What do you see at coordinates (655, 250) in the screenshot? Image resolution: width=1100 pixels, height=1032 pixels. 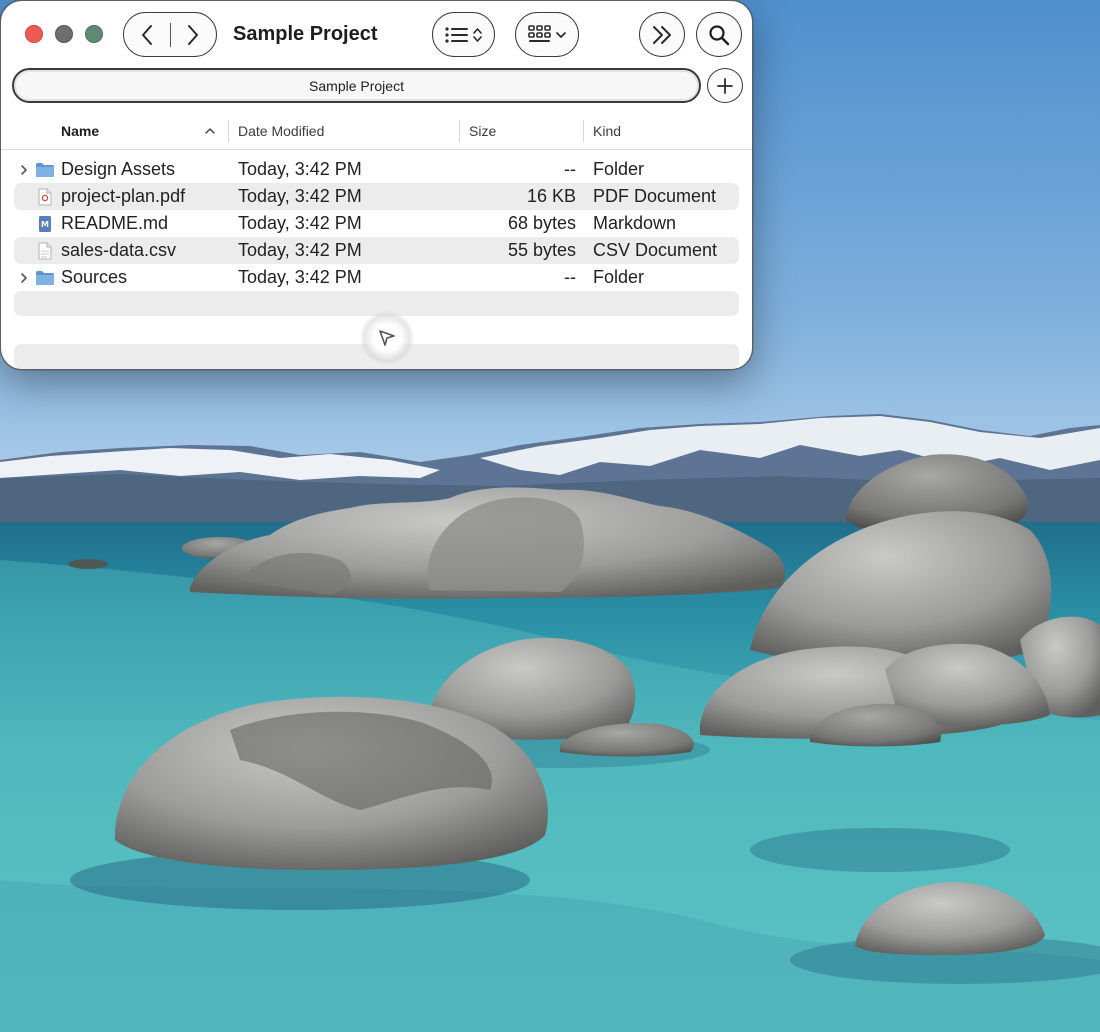 I see `file-kind: CSV Document` at bounding box center [655, 250].